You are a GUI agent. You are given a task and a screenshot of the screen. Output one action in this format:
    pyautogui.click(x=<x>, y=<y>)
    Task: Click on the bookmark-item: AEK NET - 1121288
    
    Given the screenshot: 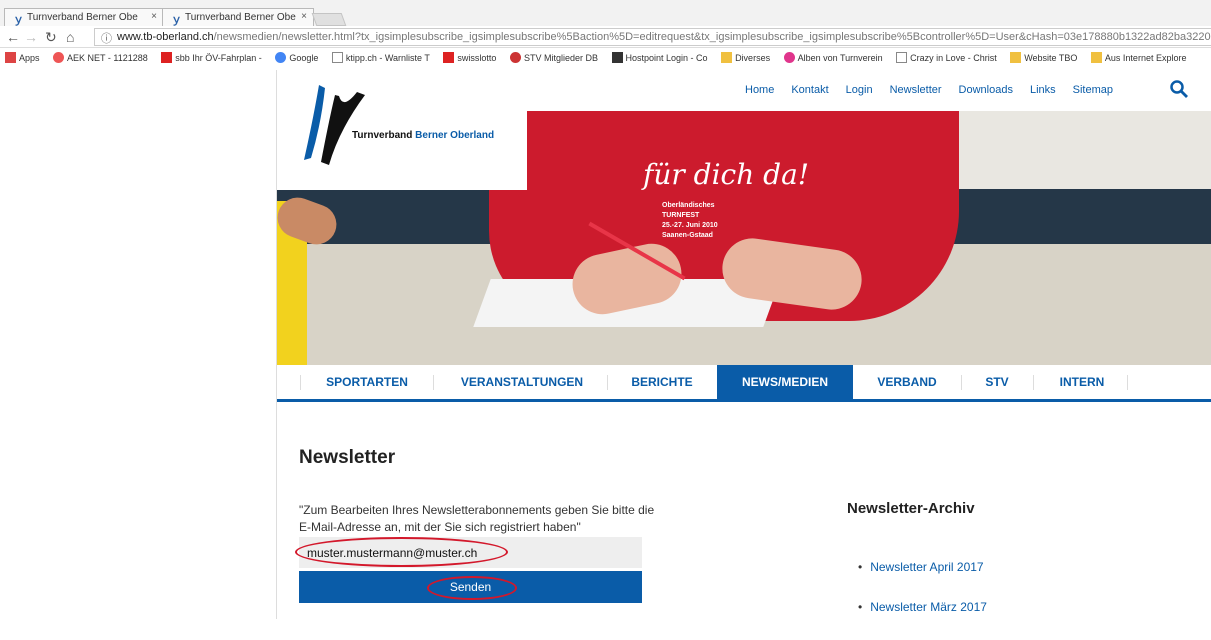 What is the action you would take?
    pyautogui.click(x=100, y=57)
    